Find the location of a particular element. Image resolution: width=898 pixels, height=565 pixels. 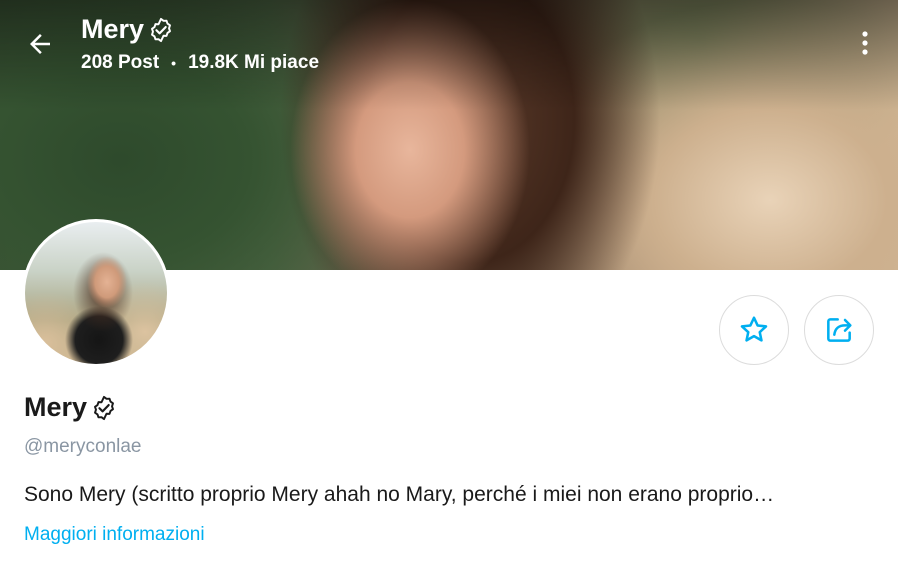

avatar is located at coordinates (96, 293).